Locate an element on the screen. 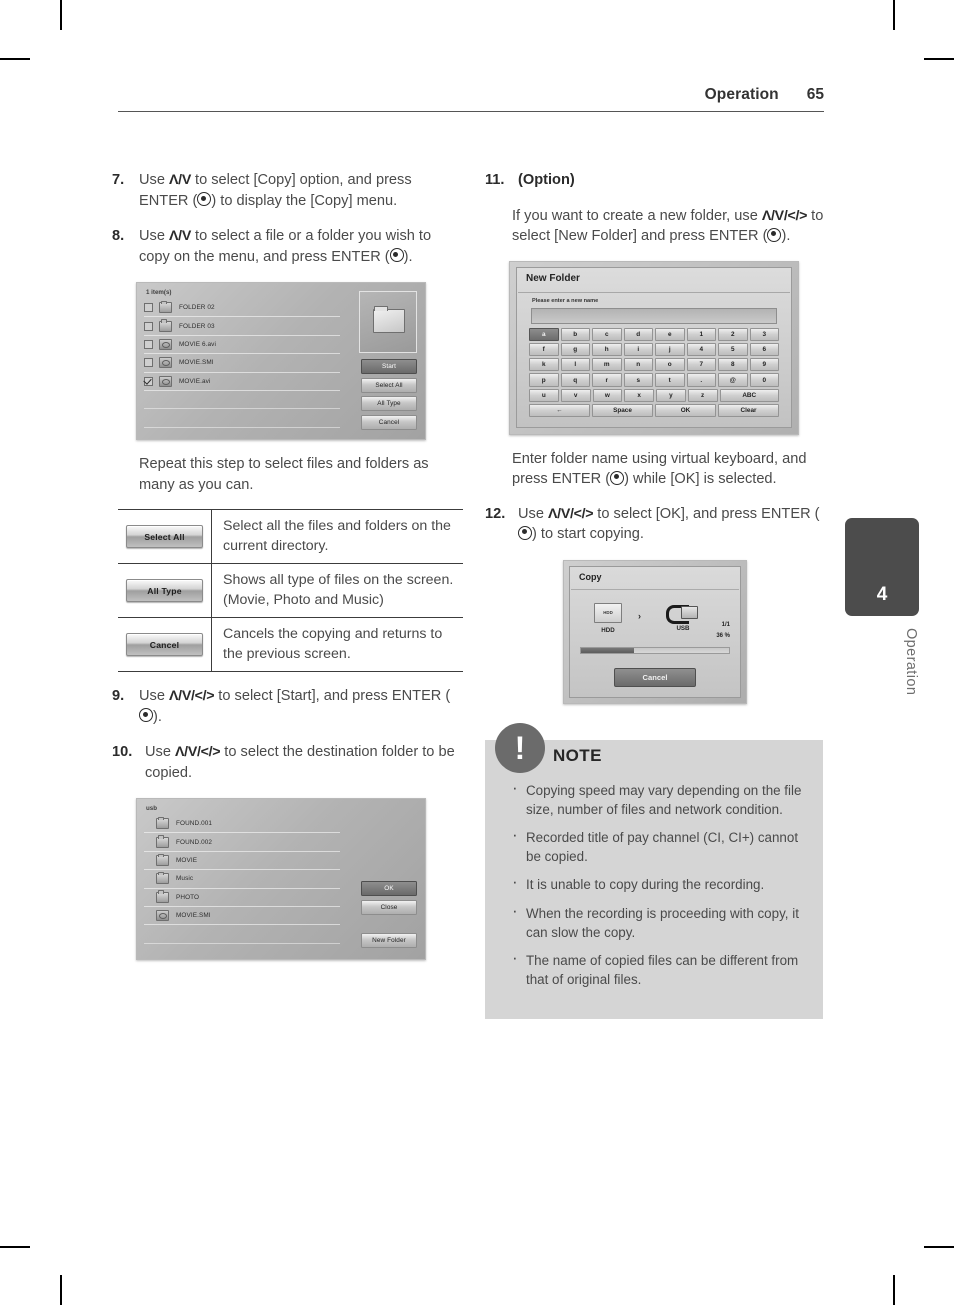 The height and width of the screenshot is (1305, 954). cancel-button: Cancel is located at coordinates (389, 422).